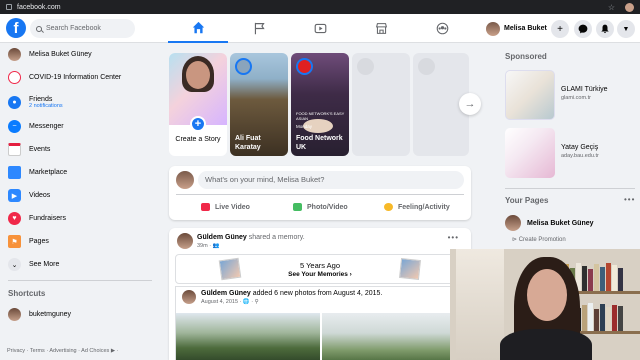  I want to click on plus-icon: +, so click(560, 29).